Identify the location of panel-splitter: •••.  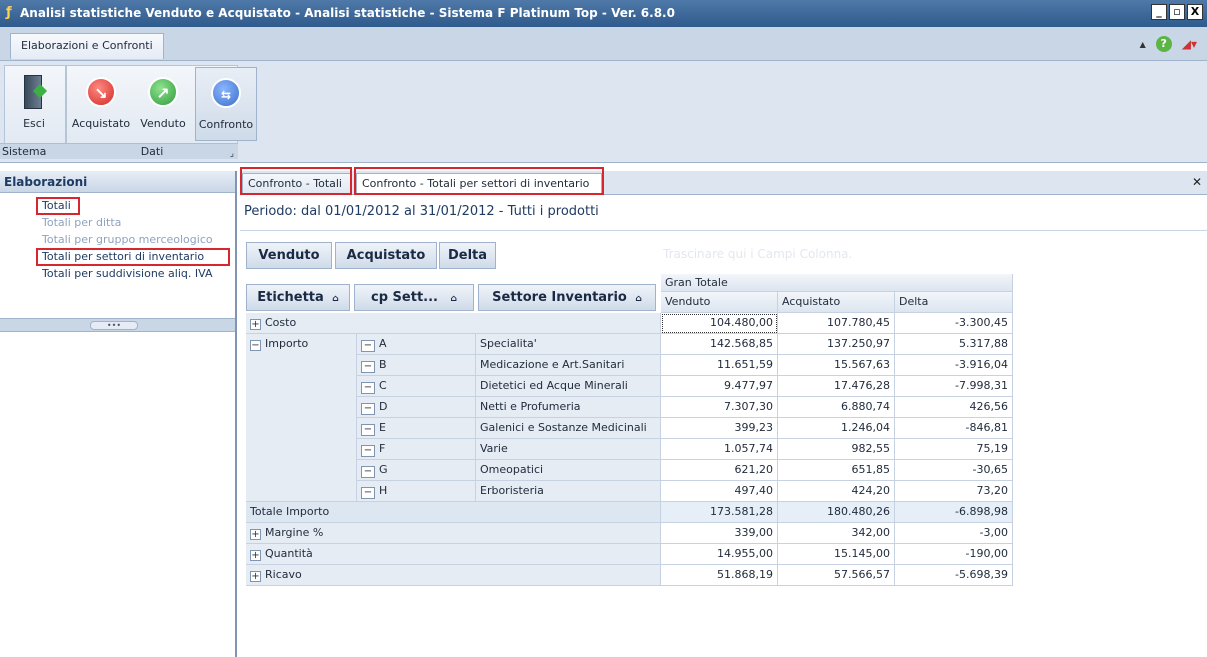
(117, 325).